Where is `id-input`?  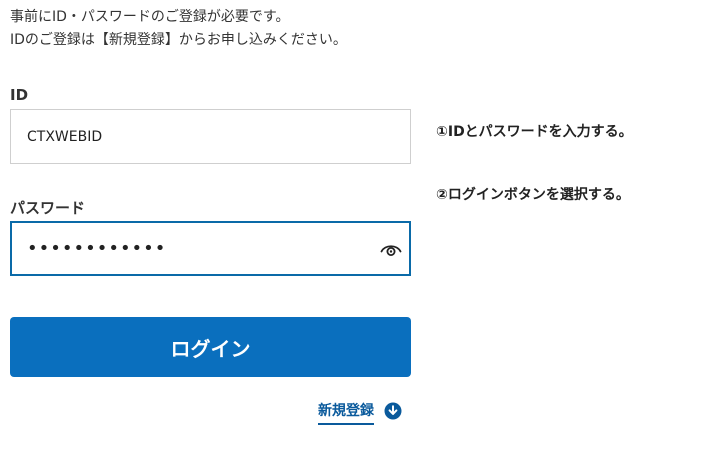
id-input is located at coordinates (210, 136).